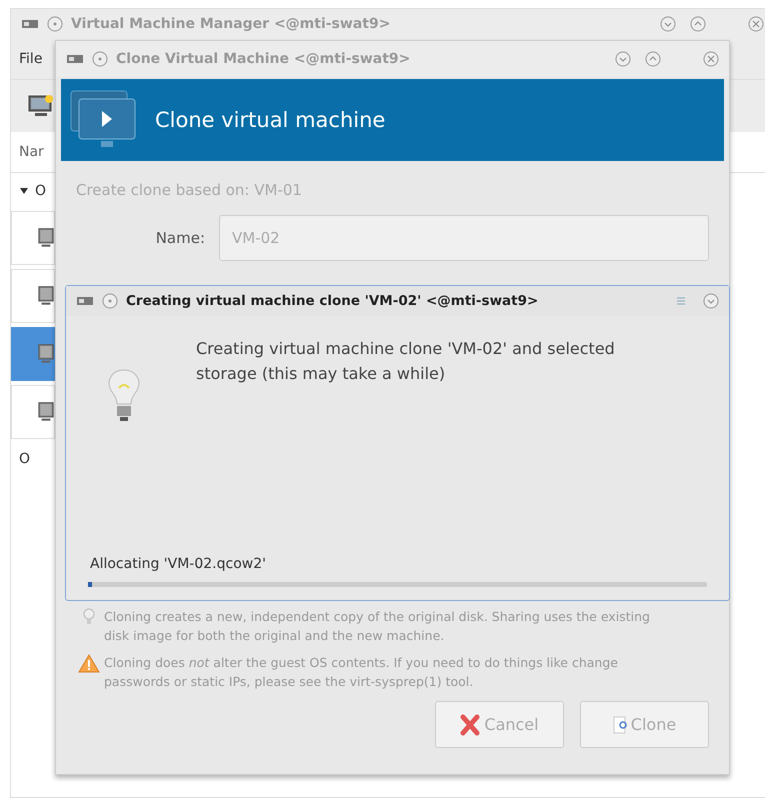 Image resolution: width=765 pixels, height=798 pixels. I want to click on window-title: Virtual Machine Manager <@mti-swat9>, so click(230, 24).